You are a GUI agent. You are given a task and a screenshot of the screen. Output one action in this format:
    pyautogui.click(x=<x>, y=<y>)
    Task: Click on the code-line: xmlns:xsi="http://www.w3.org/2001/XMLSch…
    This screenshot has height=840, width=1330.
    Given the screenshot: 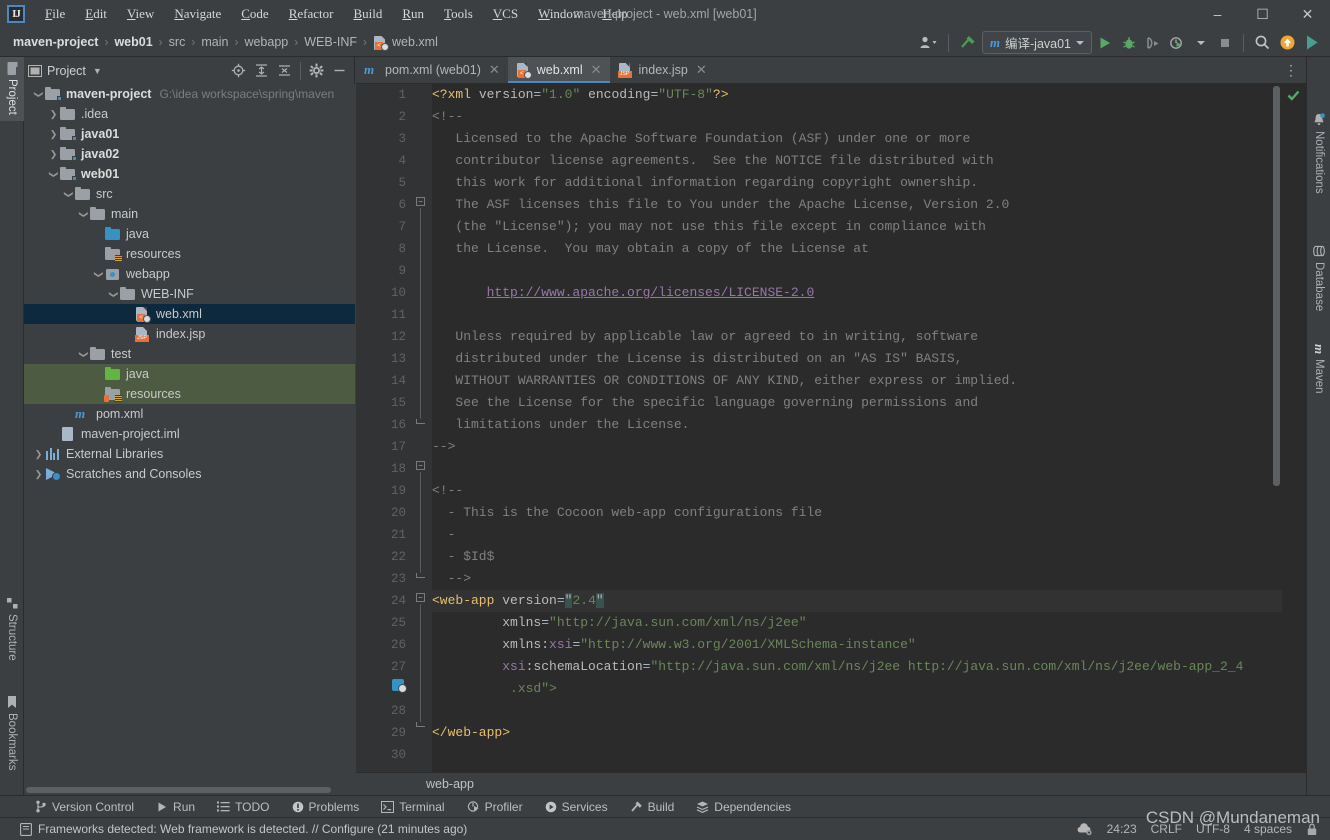 What is the action you would take?
    pyautogui.click(x=869, y=645)
    